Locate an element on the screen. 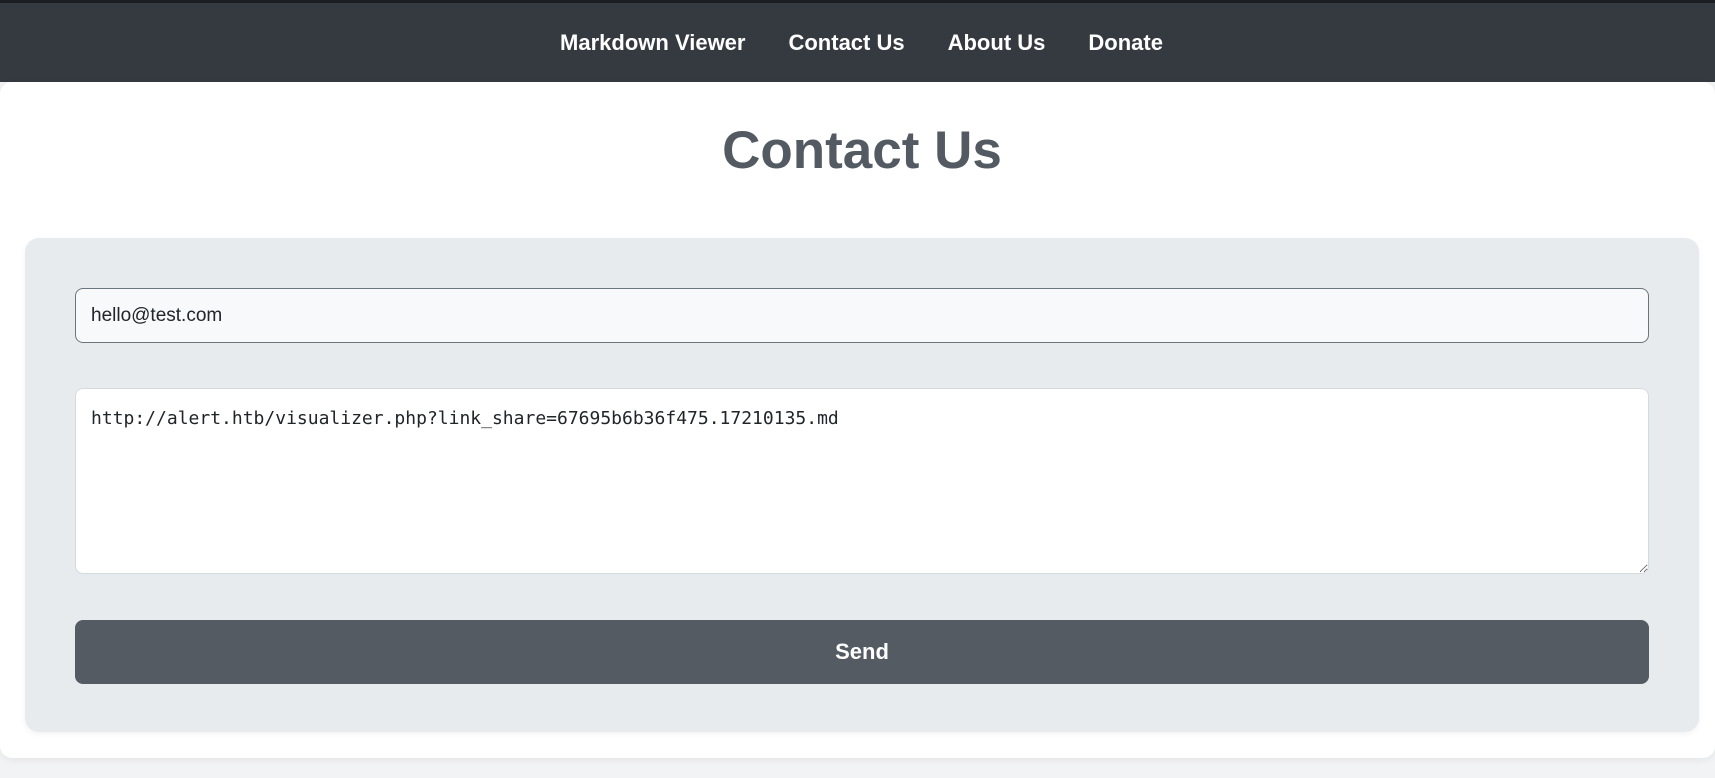  nav-link-markdown-viewer: Markdown Viewer is located at coordinates (652, 43).